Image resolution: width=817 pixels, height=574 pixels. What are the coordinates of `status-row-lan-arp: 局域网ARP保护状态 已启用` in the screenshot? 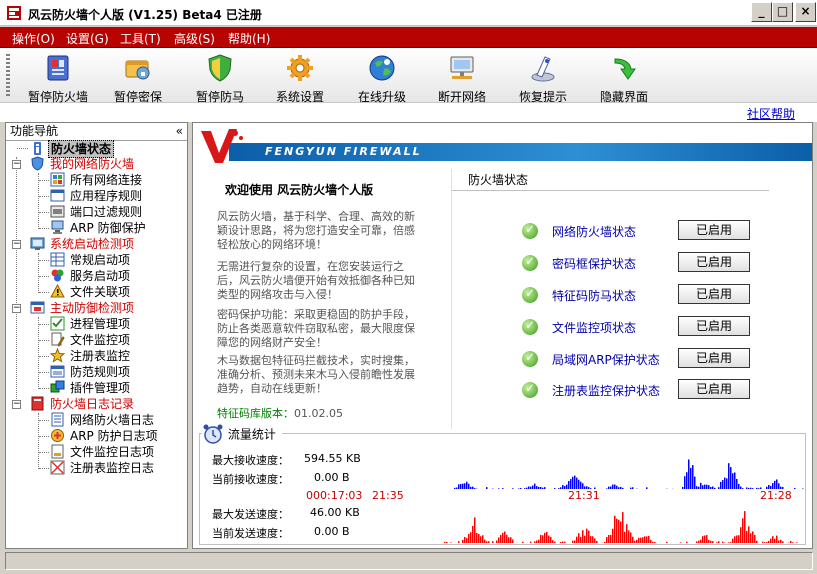 It's located at (642, 359).